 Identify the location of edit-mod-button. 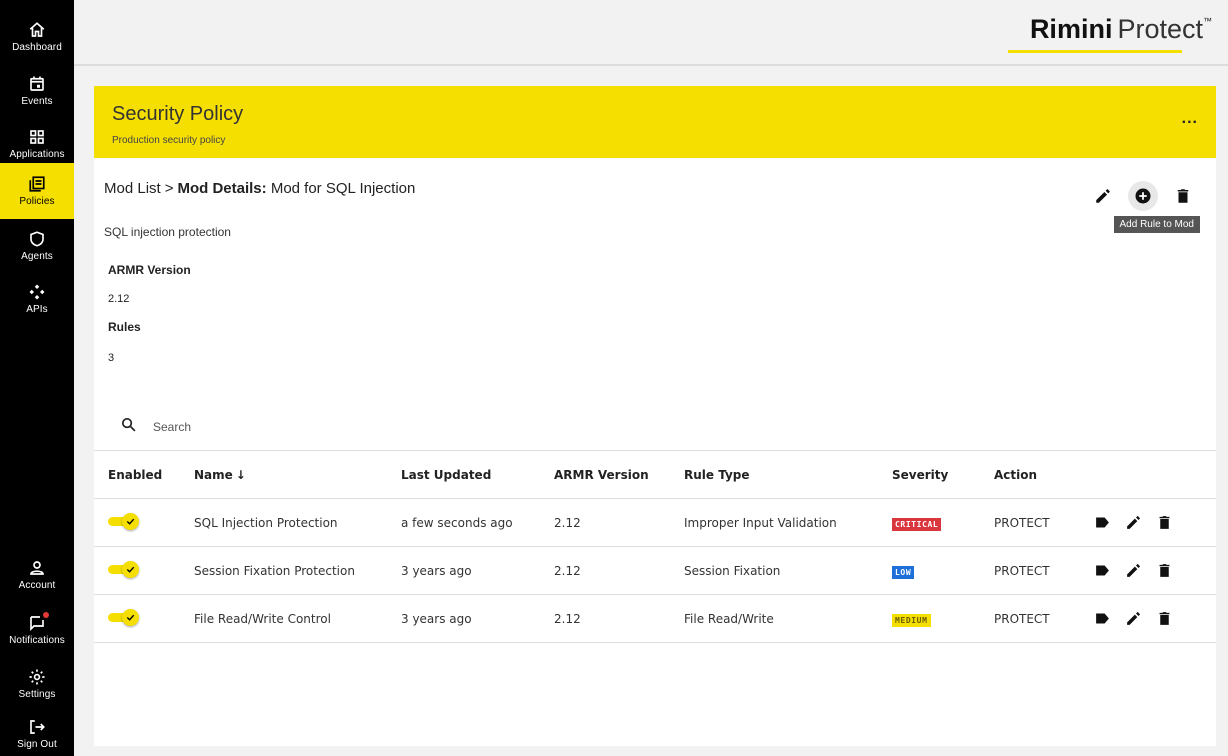
(1103, 196).